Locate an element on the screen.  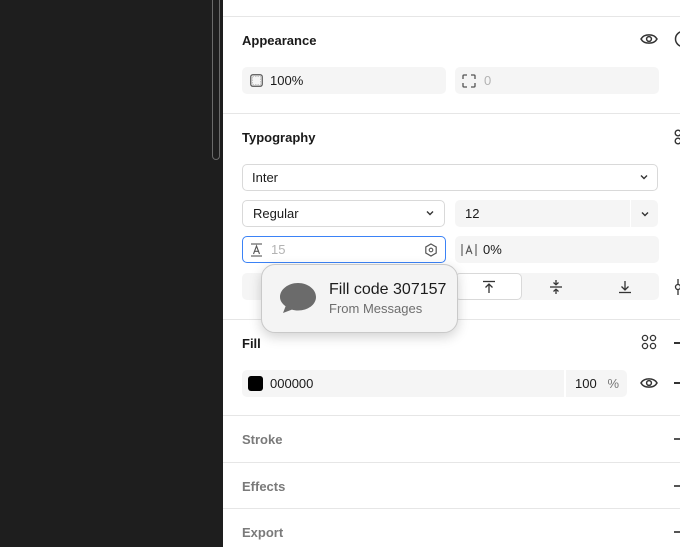
notification-title: Fill code 307157 is located at coordinates (388, 289).